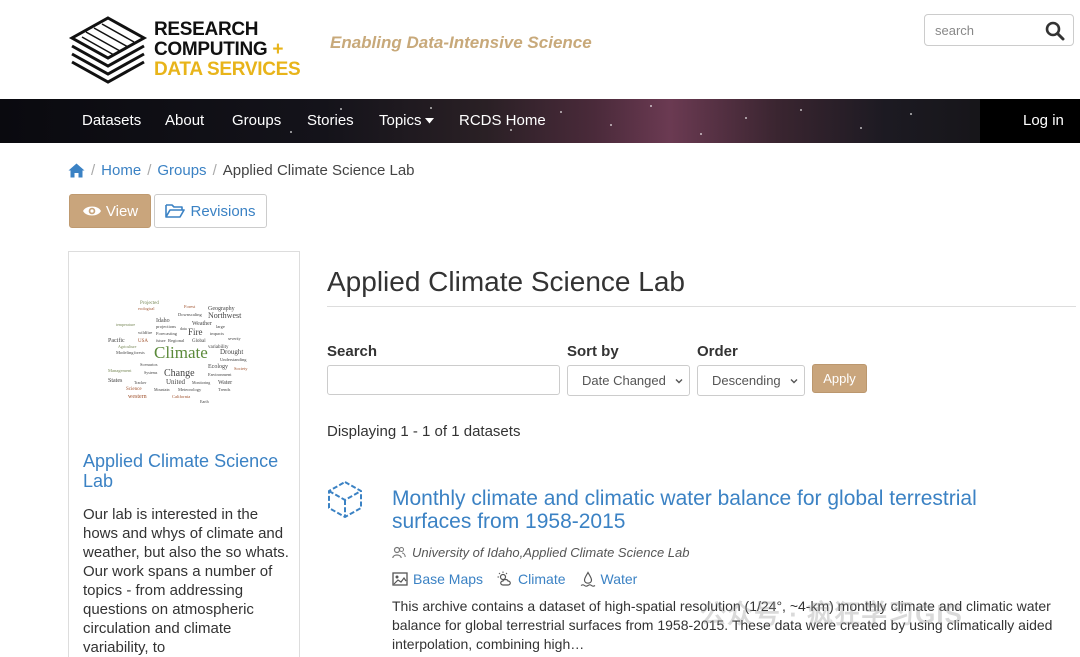 This screenshot has width=1080, height=657. What do you see at coordinates (593, 351) in the screenshot?
I see `sort-label: Sort by` at bounding box center [593, 351].